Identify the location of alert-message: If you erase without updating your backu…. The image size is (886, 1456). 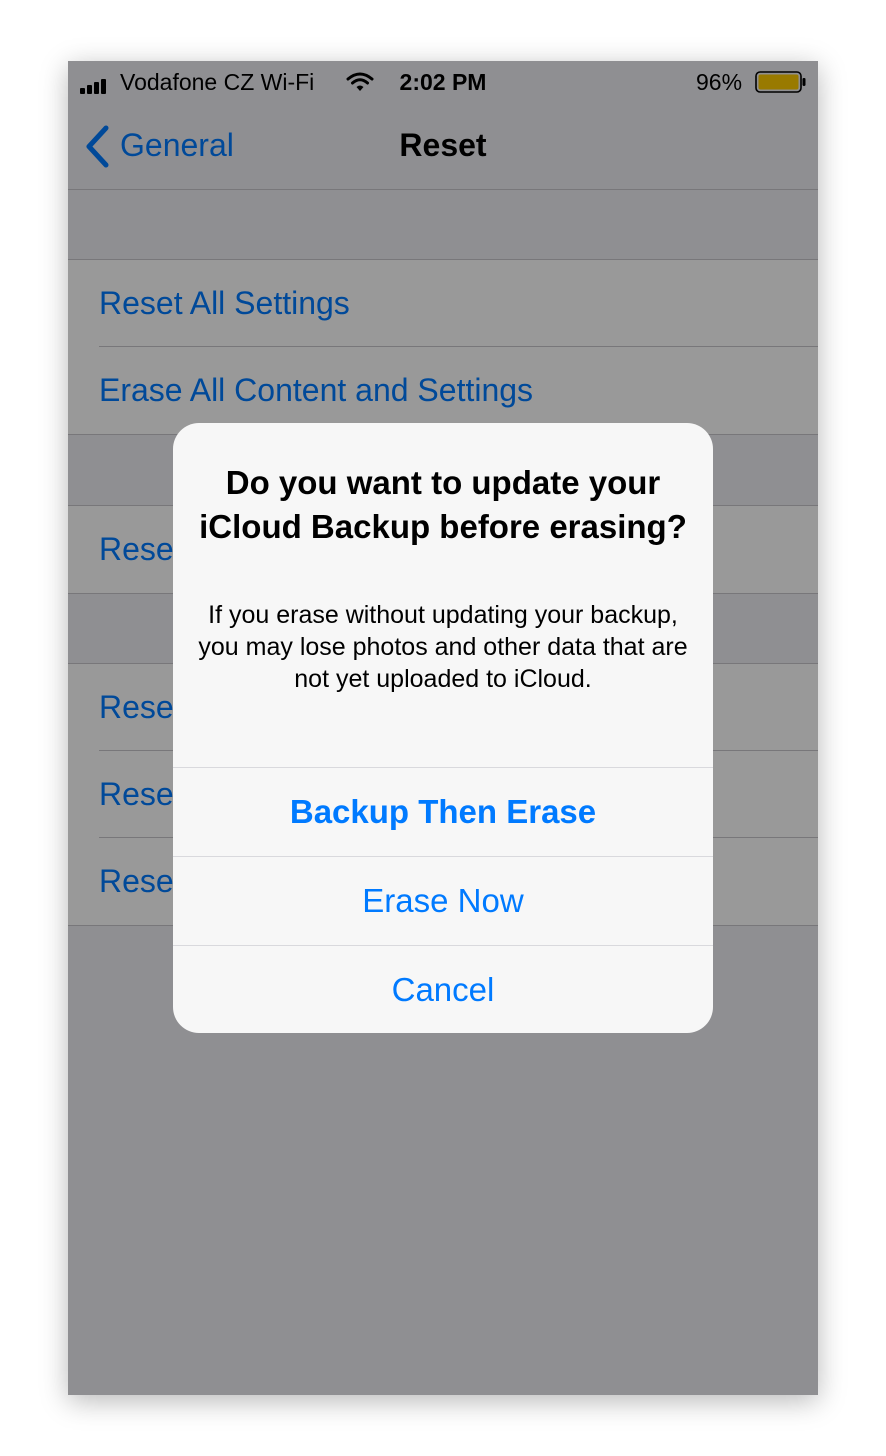
(443, 647).